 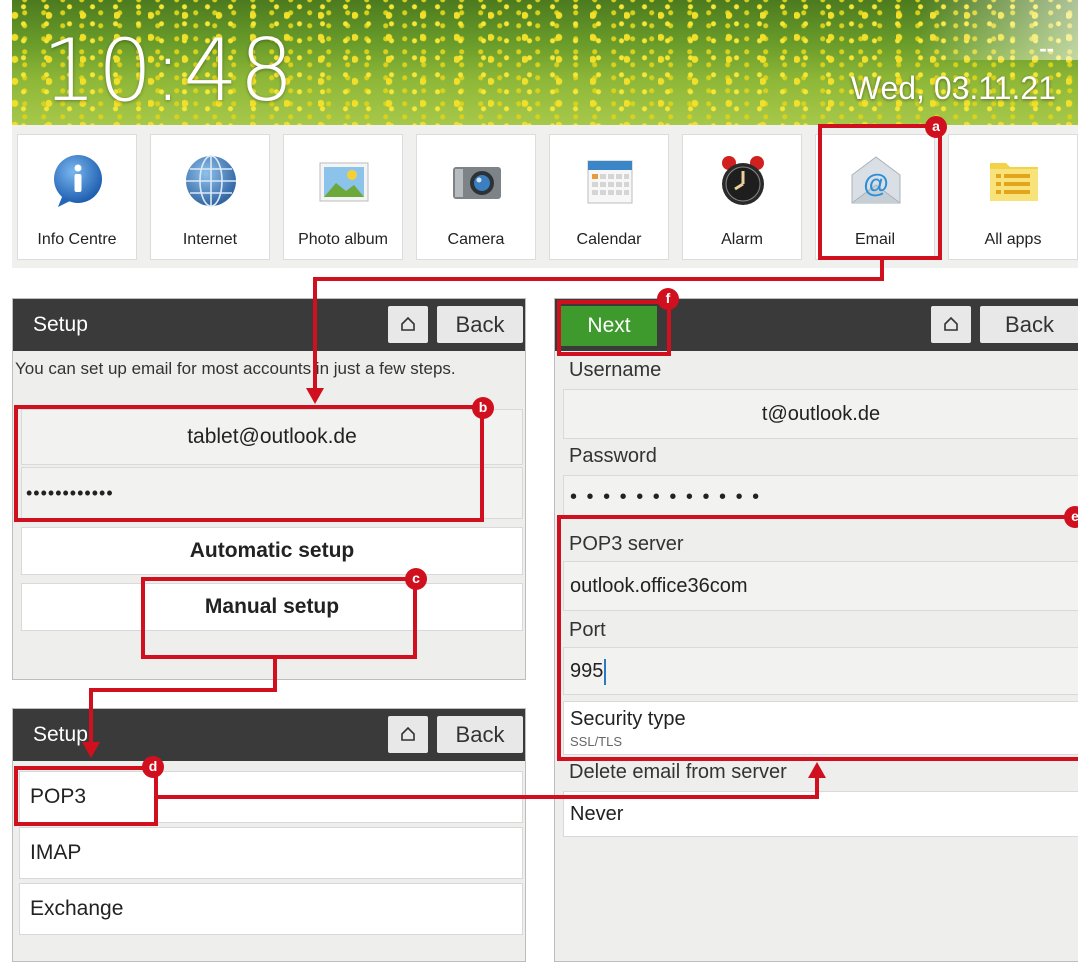 I want to click on photo-icon, so click(x=344, y=182).